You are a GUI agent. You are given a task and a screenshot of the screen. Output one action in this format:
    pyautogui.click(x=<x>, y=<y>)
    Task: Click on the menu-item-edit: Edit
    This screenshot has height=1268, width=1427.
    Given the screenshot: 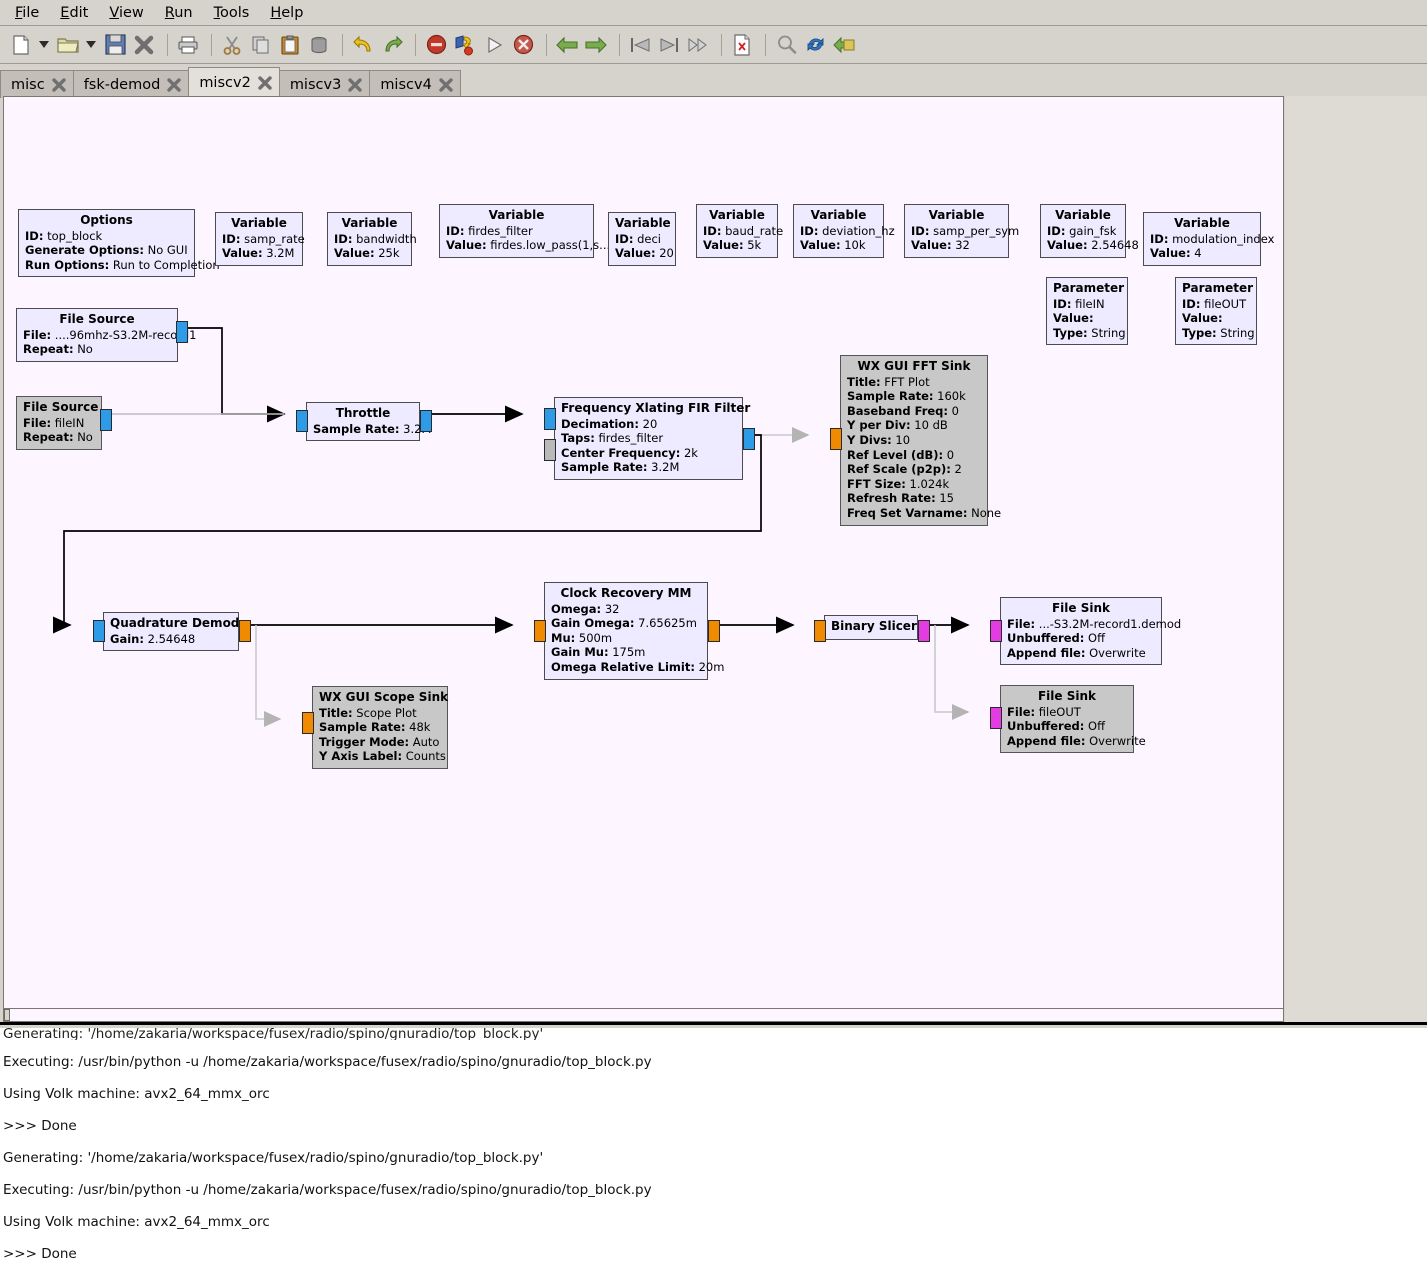 What is the action you would take?
    pyautogui.click(x=75, y=13)
    